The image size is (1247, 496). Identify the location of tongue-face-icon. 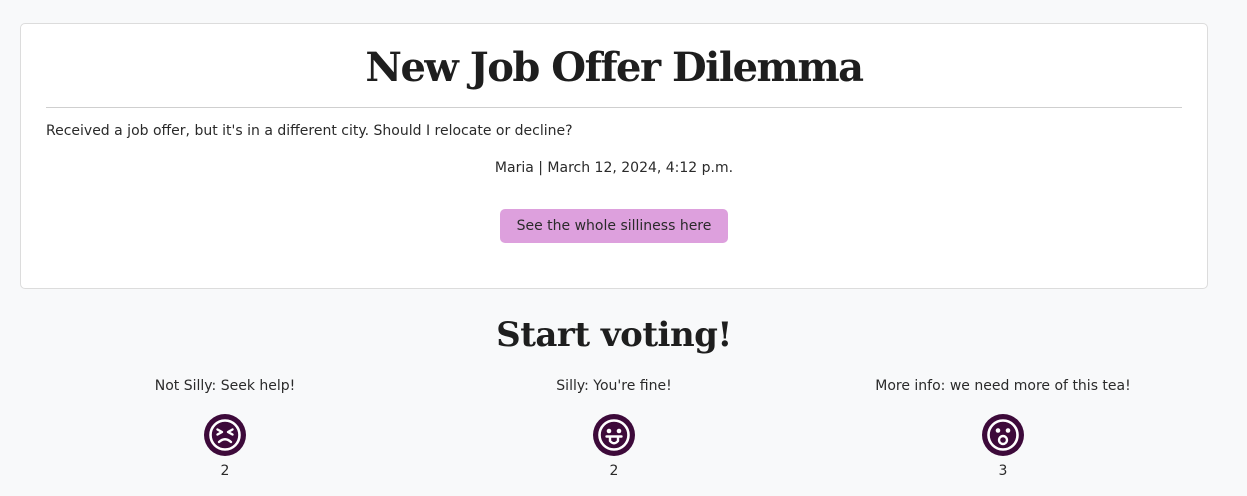
(614, 435).